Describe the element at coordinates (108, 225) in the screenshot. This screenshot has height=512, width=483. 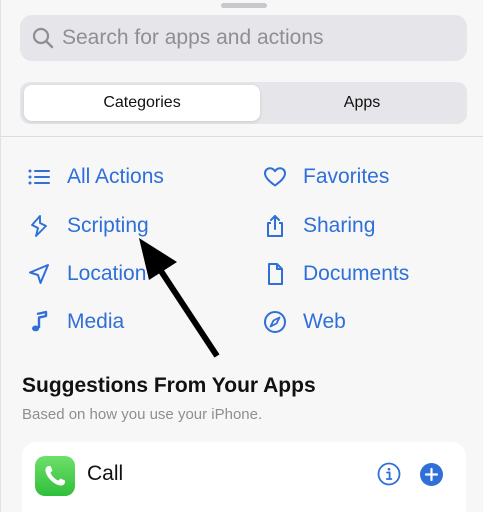
I see `category-label: Scripting` at that location.